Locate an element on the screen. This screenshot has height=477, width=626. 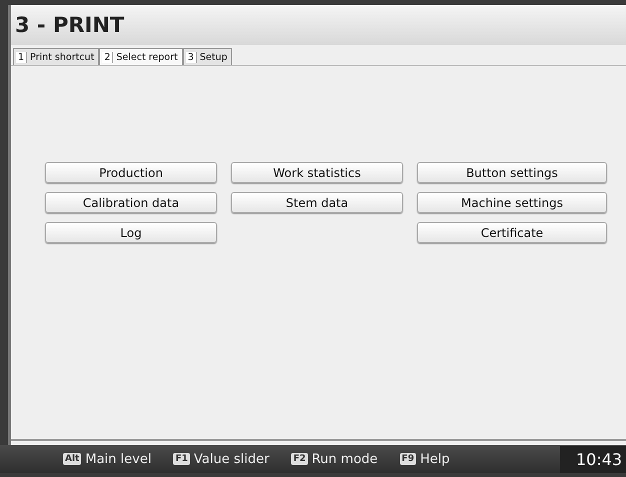
clock: 10:43 is located at coordinates (593, 459).